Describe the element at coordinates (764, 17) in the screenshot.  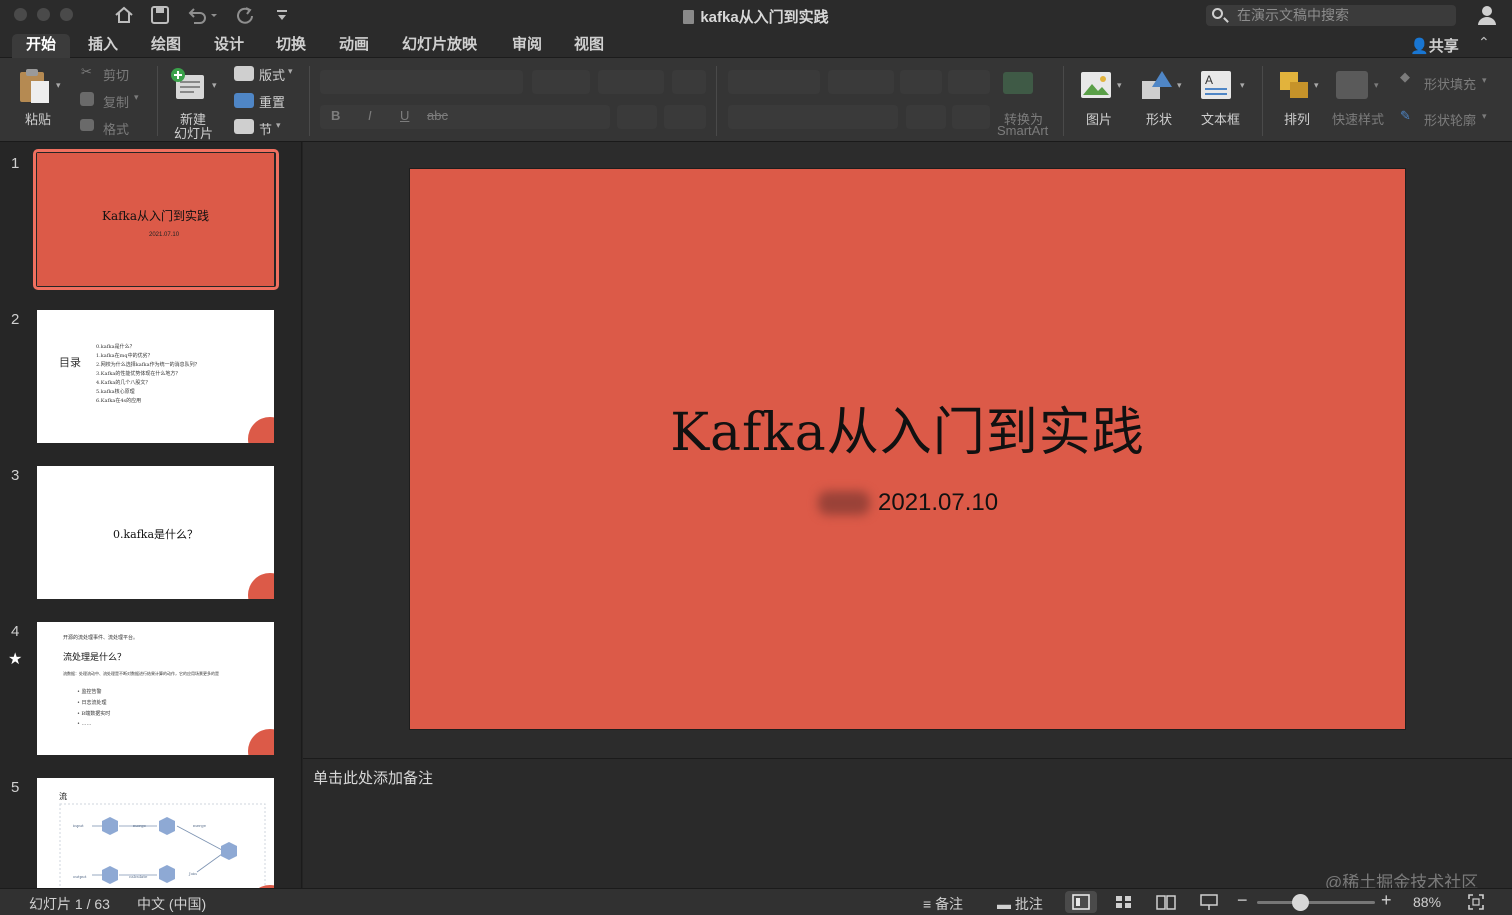
I see `document-title-text: kafka从入门到实践` at that location.